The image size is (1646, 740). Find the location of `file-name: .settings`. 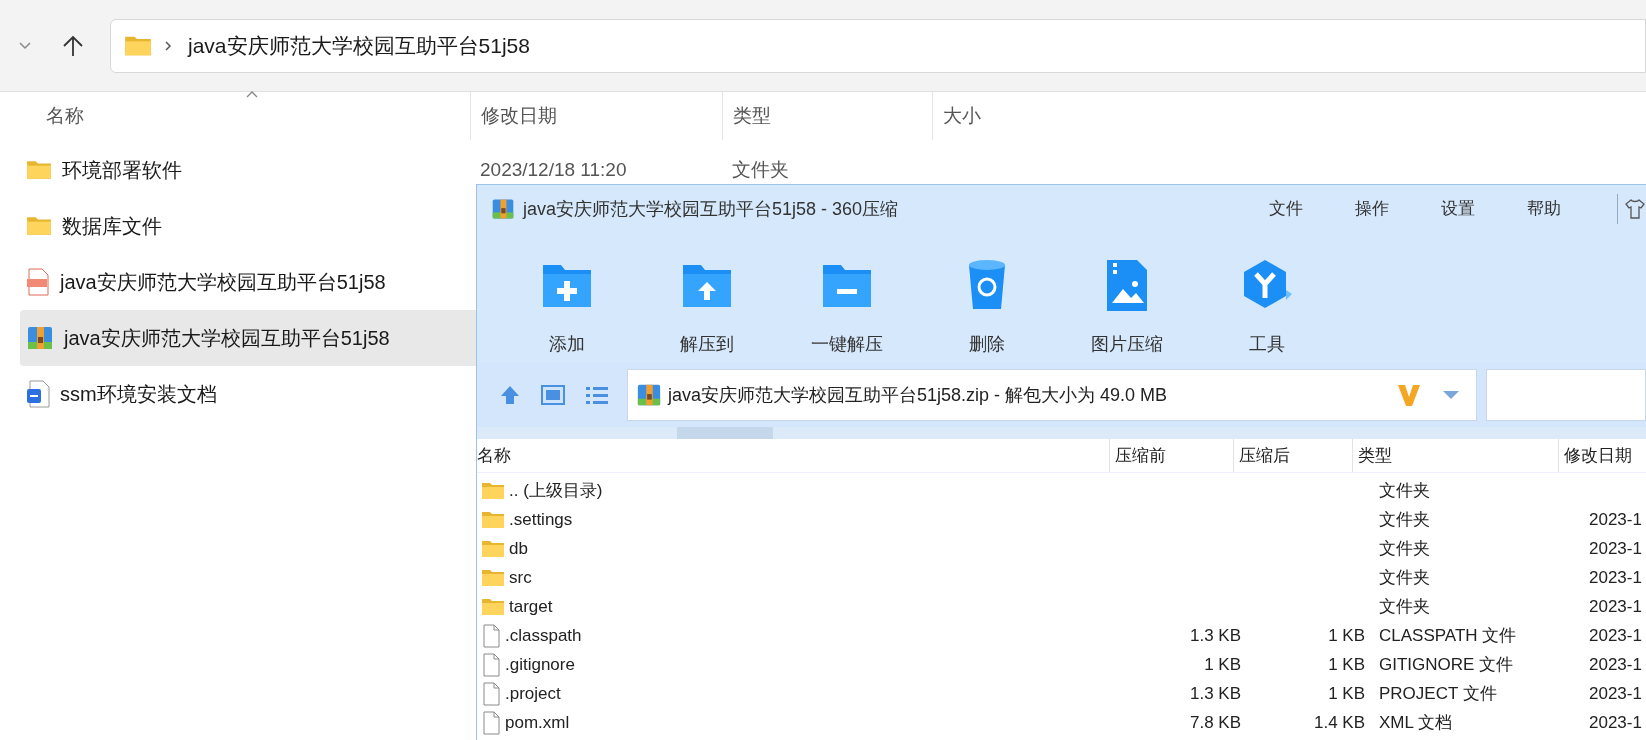

file-name: .settings is located at coordinates (541, 519).